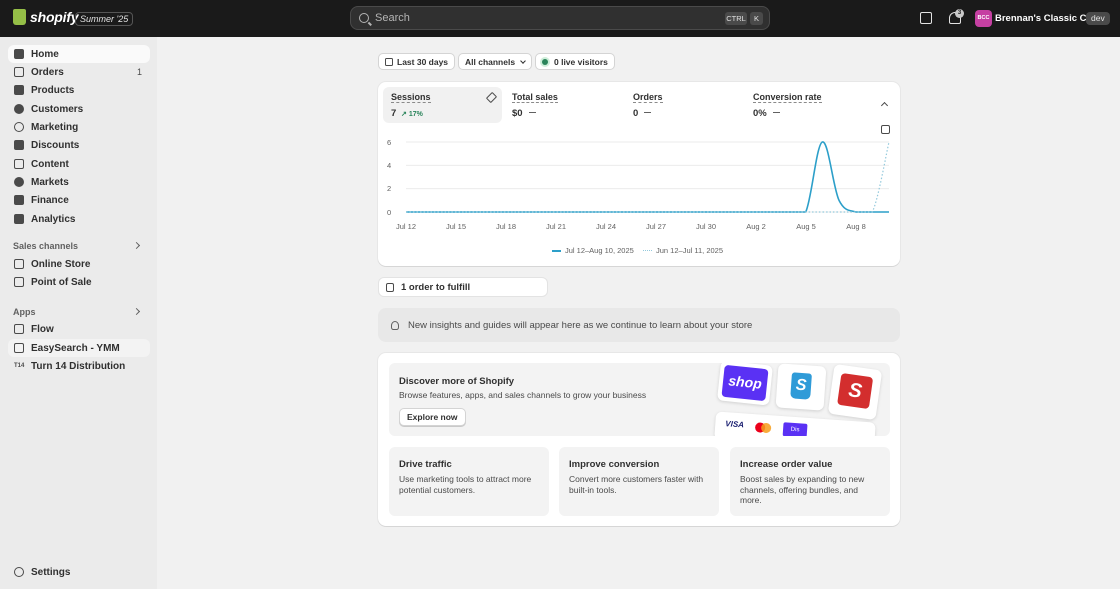  I want to click on x-tick-label: Jul 12, so click(406, 226).